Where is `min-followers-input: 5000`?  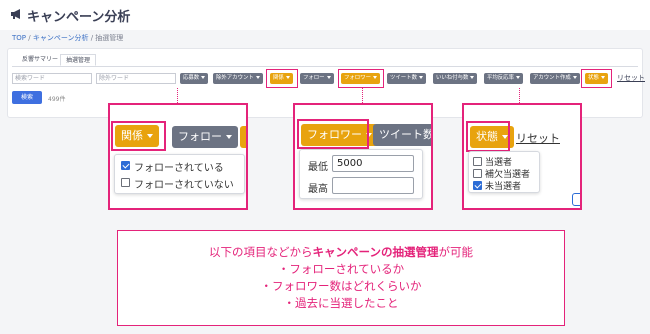
min-followers-input: 5000 is located at coordinates (373, 163).